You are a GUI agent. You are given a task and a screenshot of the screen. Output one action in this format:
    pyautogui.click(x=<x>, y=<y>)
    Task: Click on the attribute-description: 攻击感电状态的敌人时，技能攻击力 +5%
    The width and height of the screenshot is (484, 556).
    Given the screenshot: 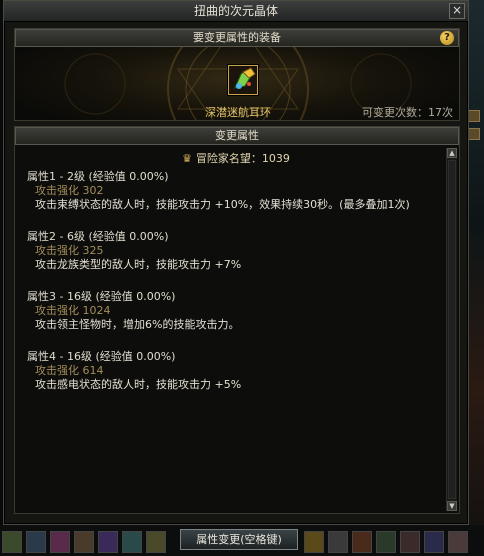 What is the action you would take?
    pyautogui.click(x=138, y=384)
    